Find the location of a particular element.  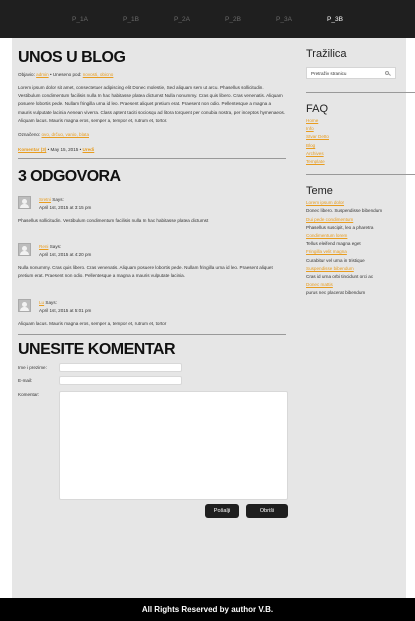

teme-link: Fringilla velit magna is located at coordinates (360, 252).